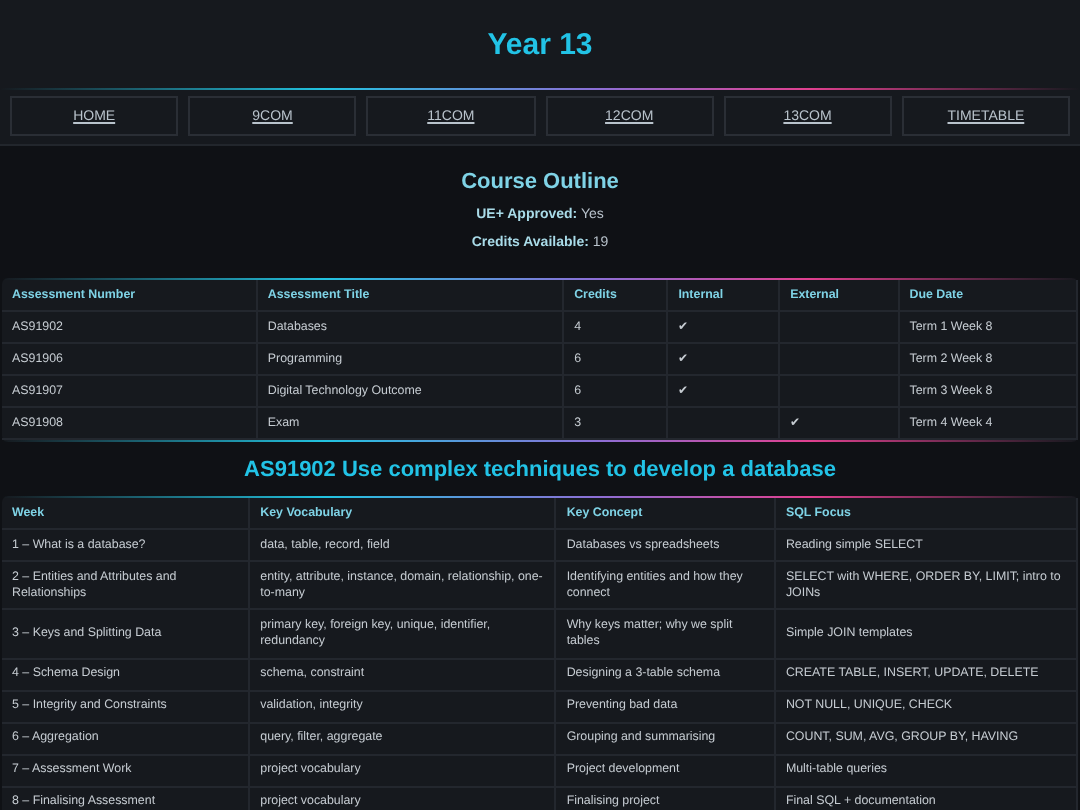 This screenshot has width=1080, height=810. Describe the element at coordinates (540, 470) in the screenshot. I see `section-heading: AS91902 Use complex techniques to develop a database` at that location.